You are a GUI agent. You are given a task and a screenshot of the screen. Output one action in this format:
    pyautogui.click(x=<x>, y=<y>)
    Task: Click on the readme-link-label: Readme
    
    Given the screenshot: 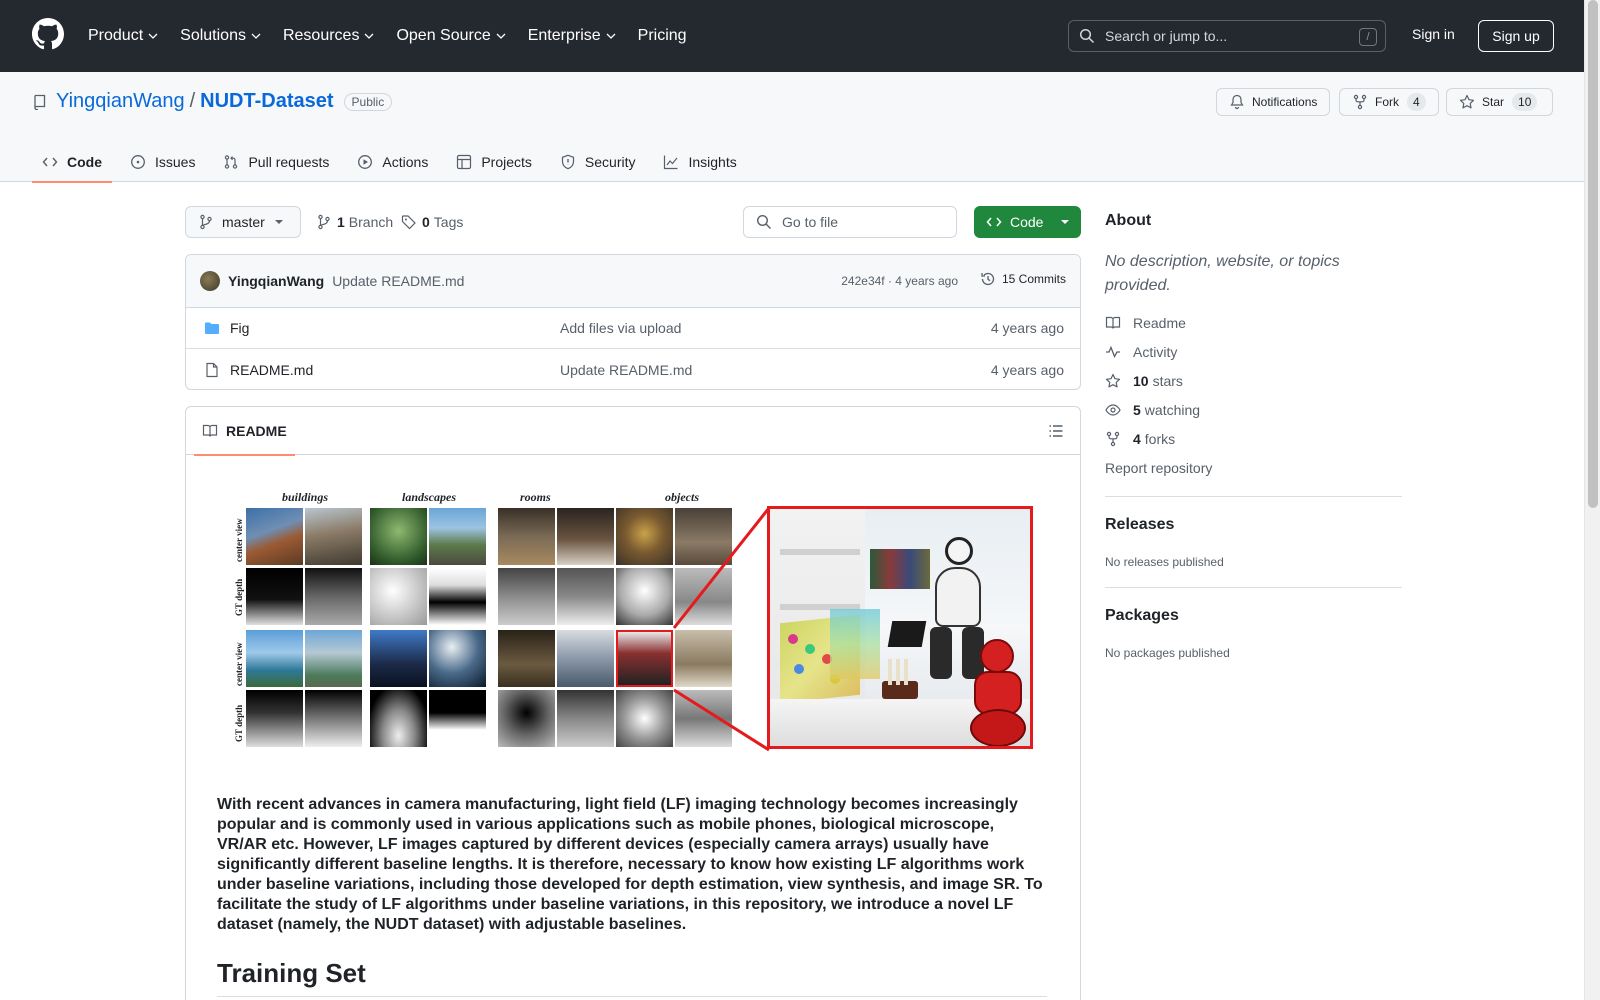 What is the action you would take?
    pyautogui.click(x=1159, y=323)
    